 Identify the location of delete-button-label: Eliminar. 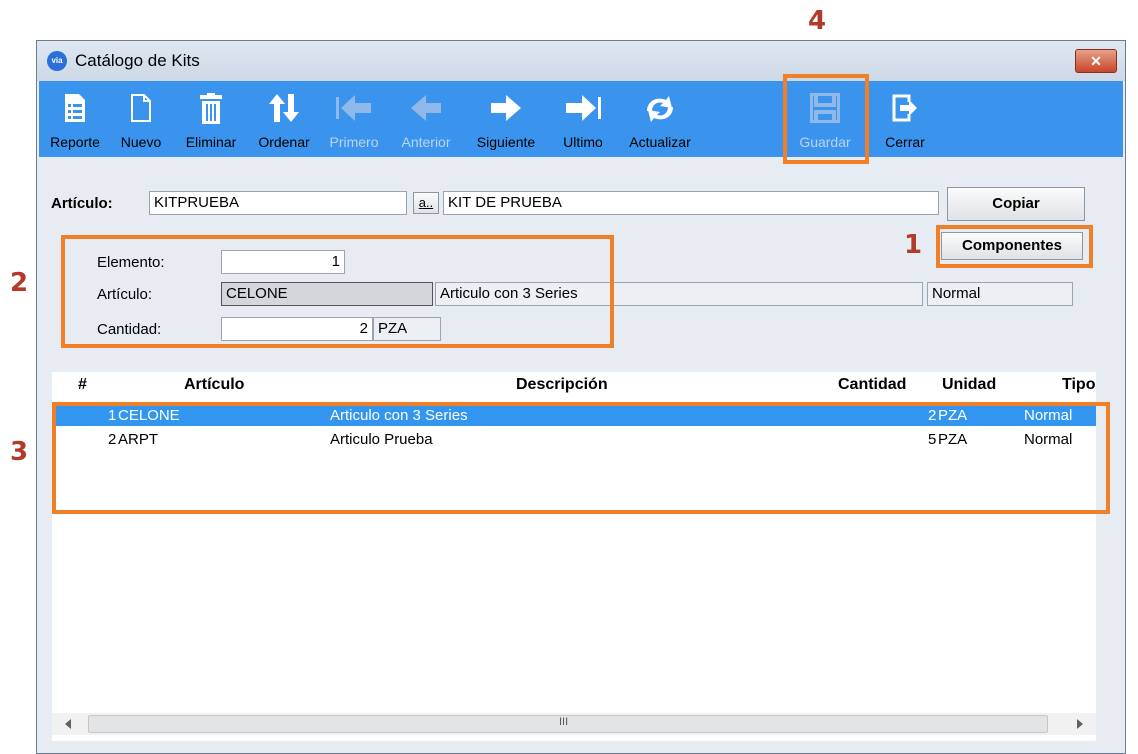
(211, 142).